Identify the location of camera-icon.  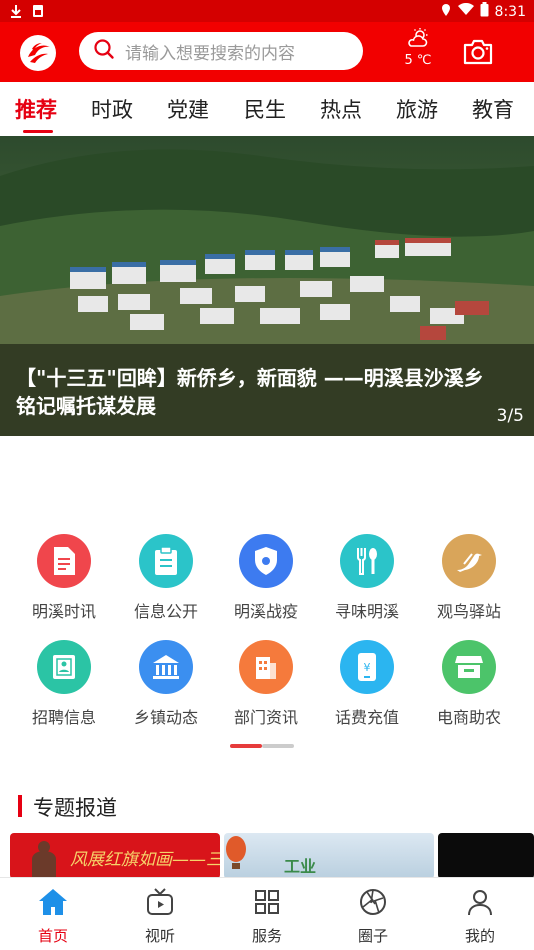
(478, 54).